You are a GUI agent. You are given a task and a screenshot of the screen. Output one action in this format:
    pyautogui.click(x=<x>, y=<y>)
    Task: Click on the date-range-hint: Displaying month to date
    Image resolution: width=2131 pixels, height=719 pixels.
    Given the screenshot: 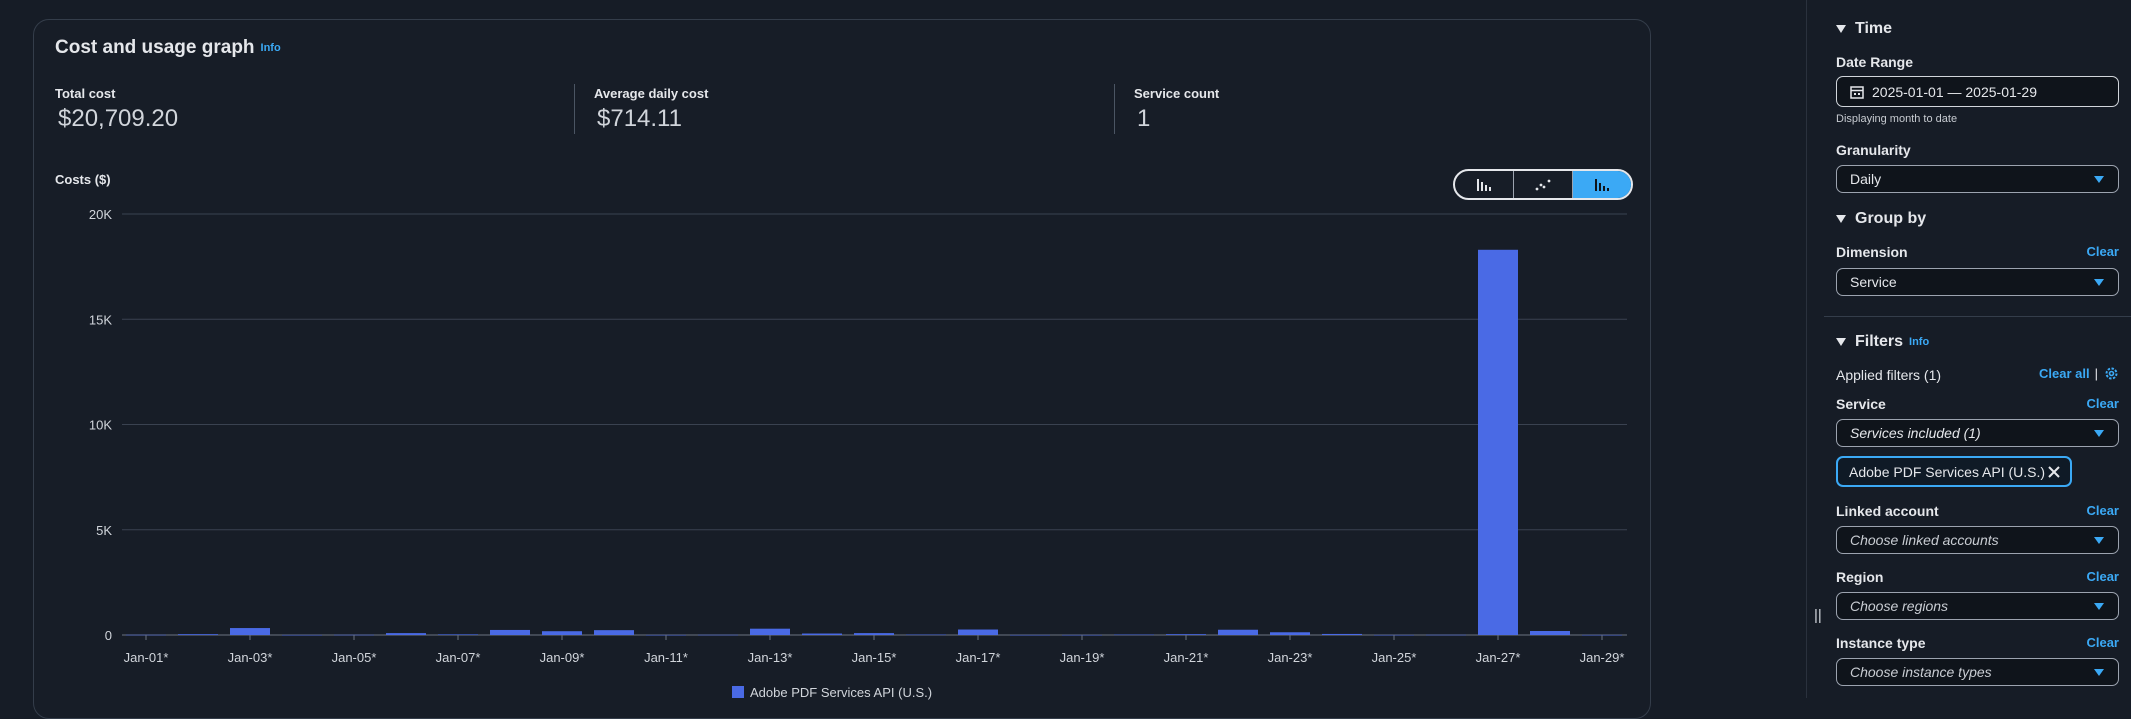 What is the action you would take?
    pyautogui.click(x=1897, y=119)
    